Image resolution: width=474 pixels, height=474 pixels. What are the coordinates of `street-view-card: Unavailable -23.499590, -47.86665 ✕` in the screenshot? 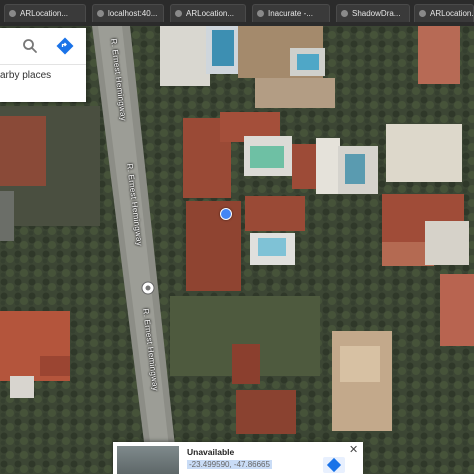 It's located at (238, 458).